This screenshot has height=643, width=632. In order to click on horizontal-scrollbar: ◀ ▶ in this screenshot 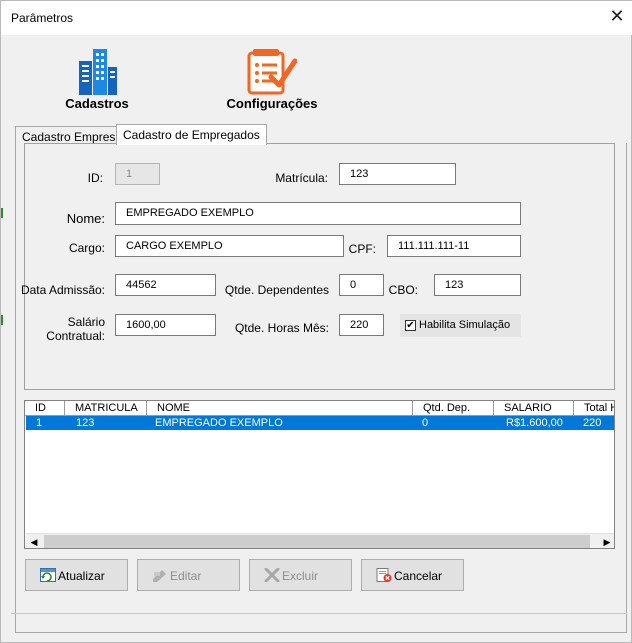, I will do `click(320, 540)`.